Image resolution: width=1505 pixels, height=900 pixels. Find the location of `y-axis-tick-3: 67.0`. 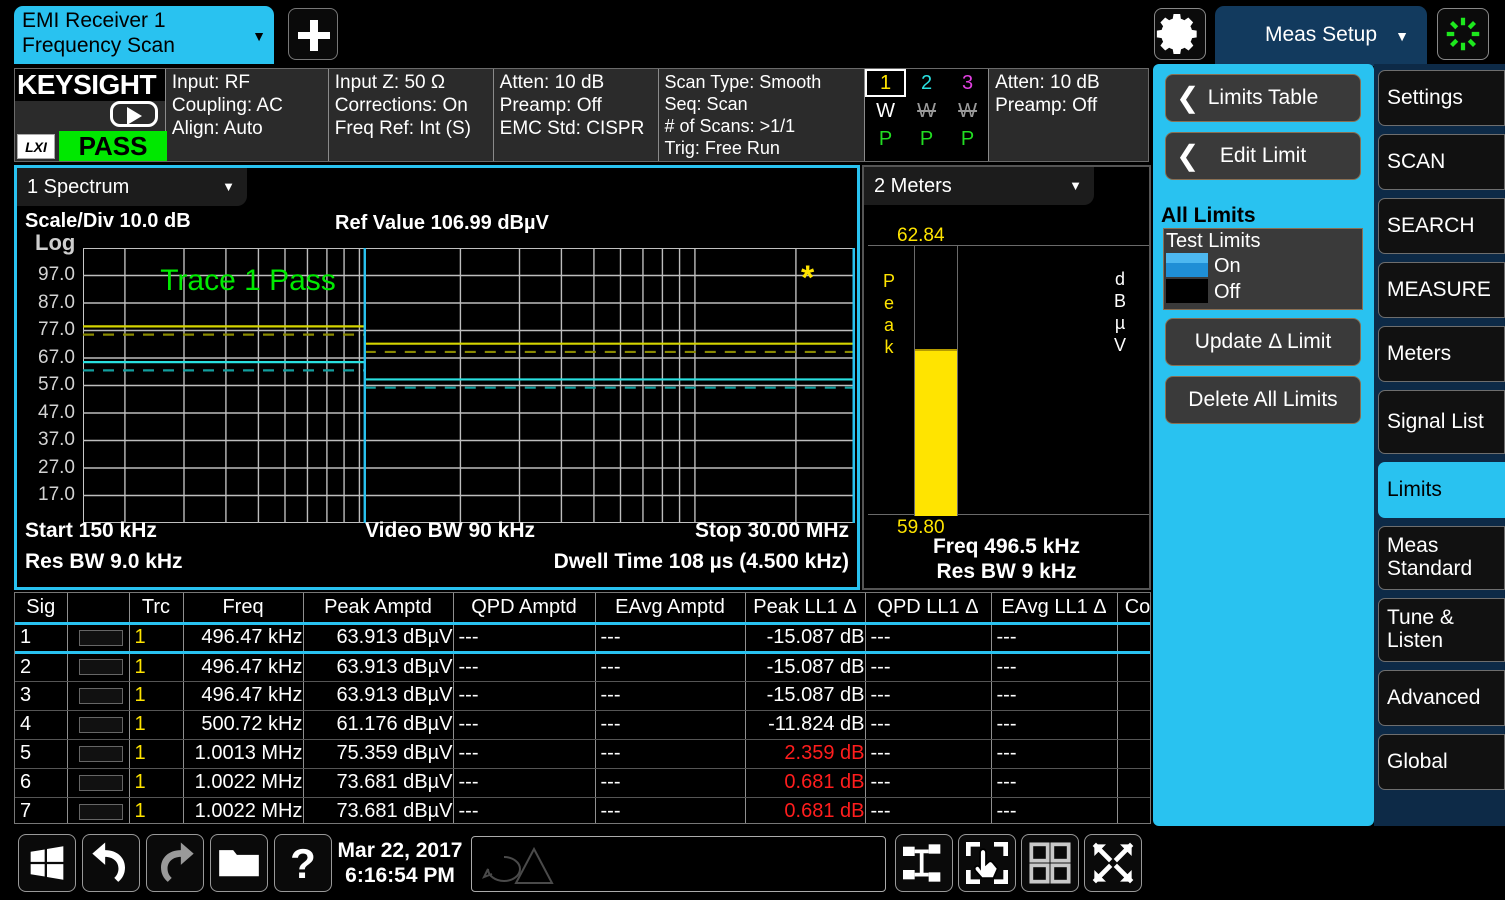

y-axis-tick-3: 67.0 is located at coordinates (56, 357).